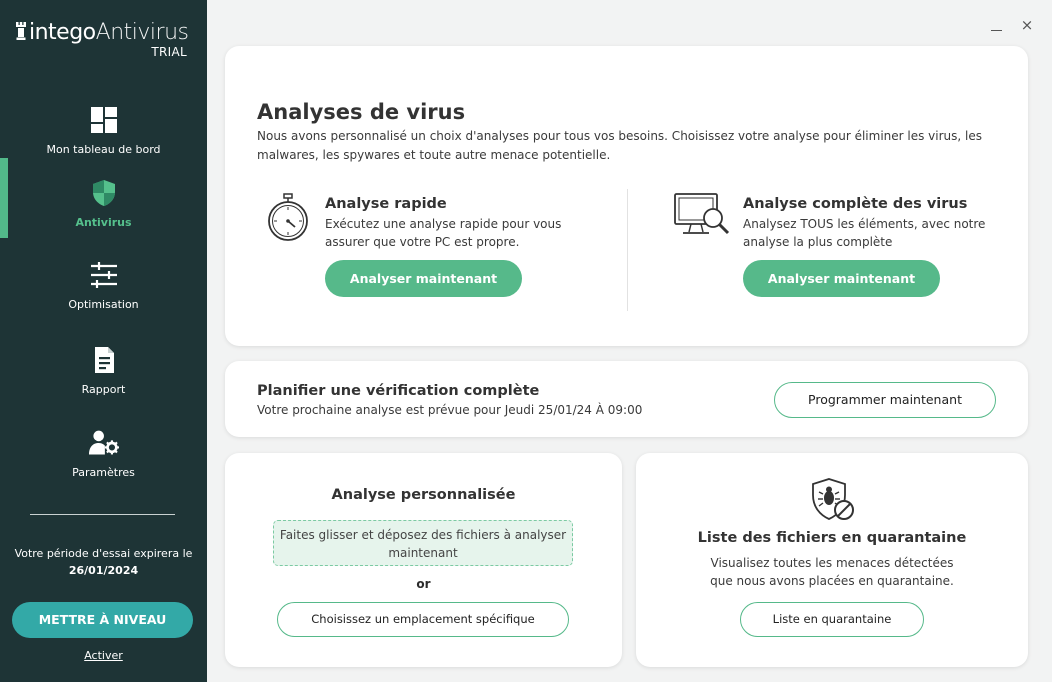 The image size is (1052, 682). What do you see at coordinates (103, 193) in the screenshot?
I see `shield-icon` at bounding box center [103, 193].